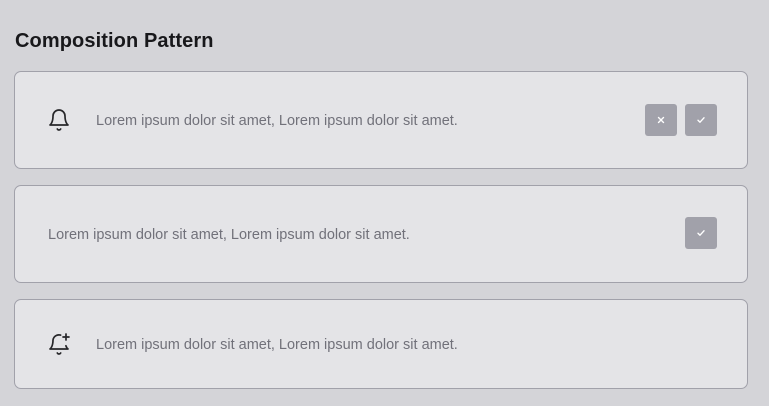  What do you see at coordinates (59, 120) in the screenshot?
I see `bell-icon` at bounding box center [59, 120].